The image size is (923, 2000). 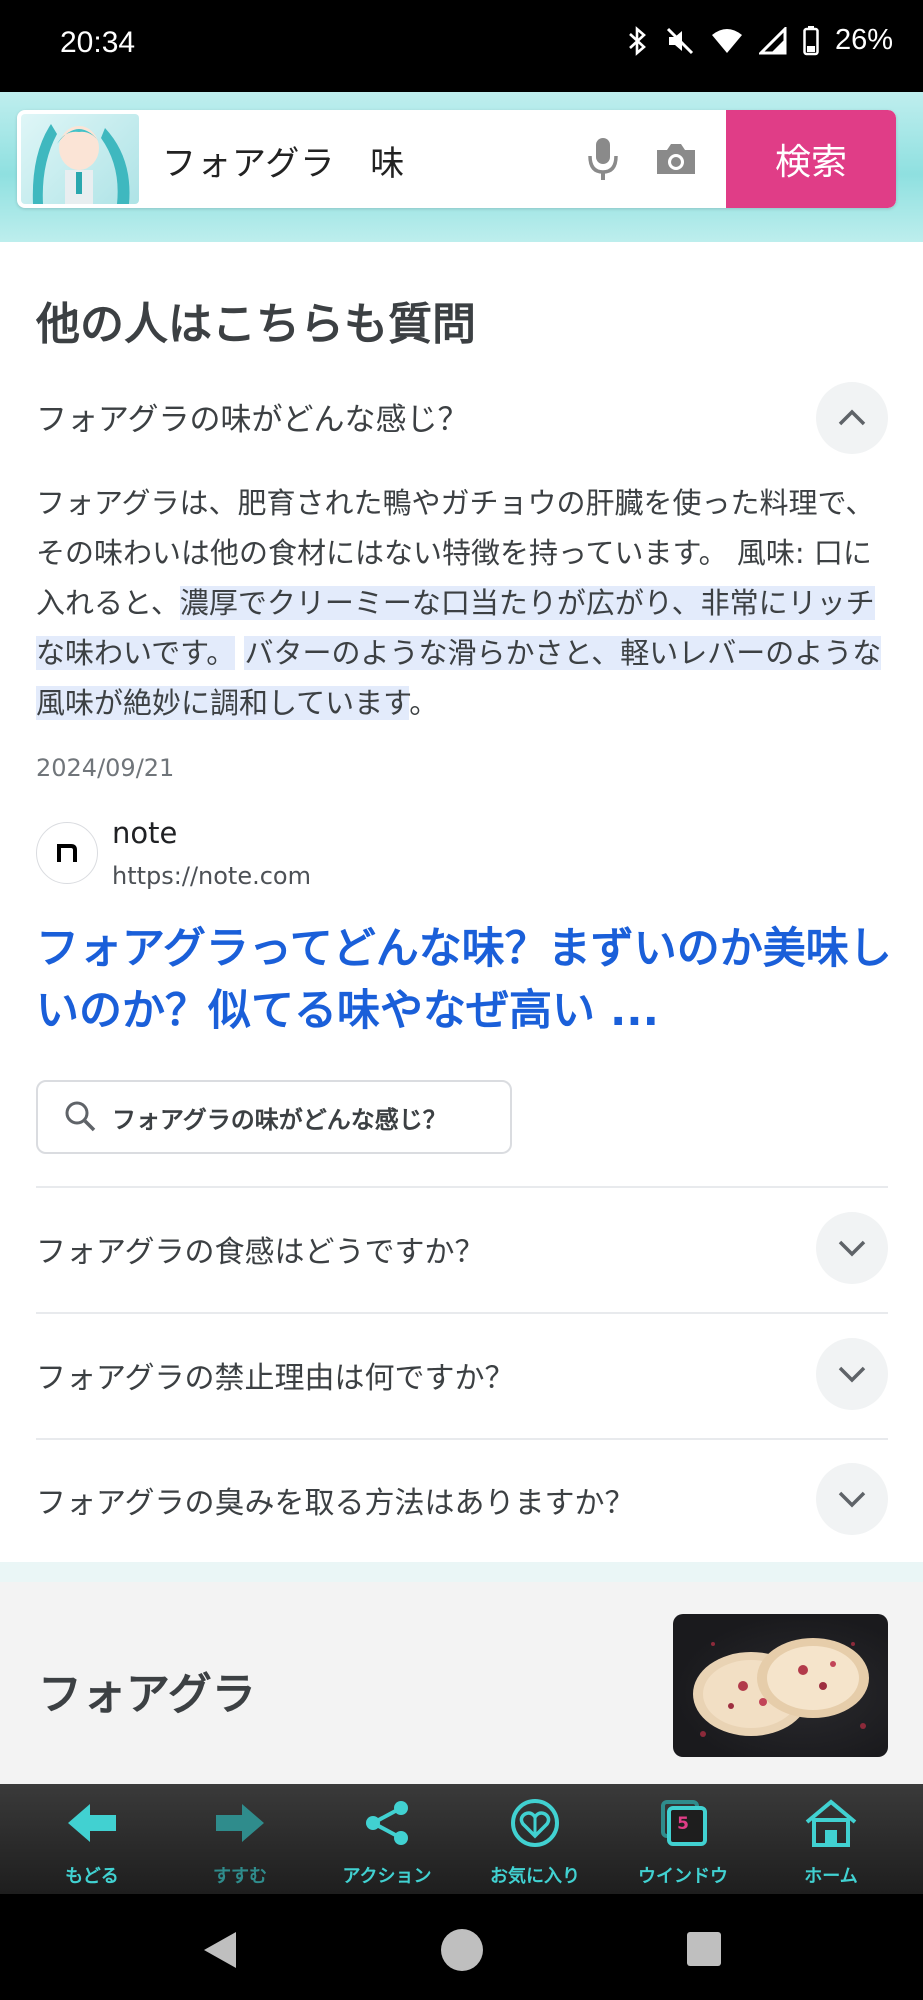 What do you see at coordinates (676, 159) in the screenshot?
I see `camera-icon` at bounding box center [676, 159].